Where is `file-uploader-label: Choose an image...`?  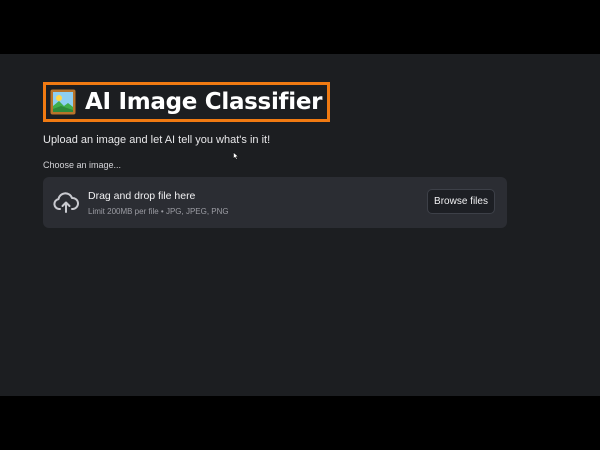
file-uploader-label: Choose an image... is located at coordinates (82, 165).